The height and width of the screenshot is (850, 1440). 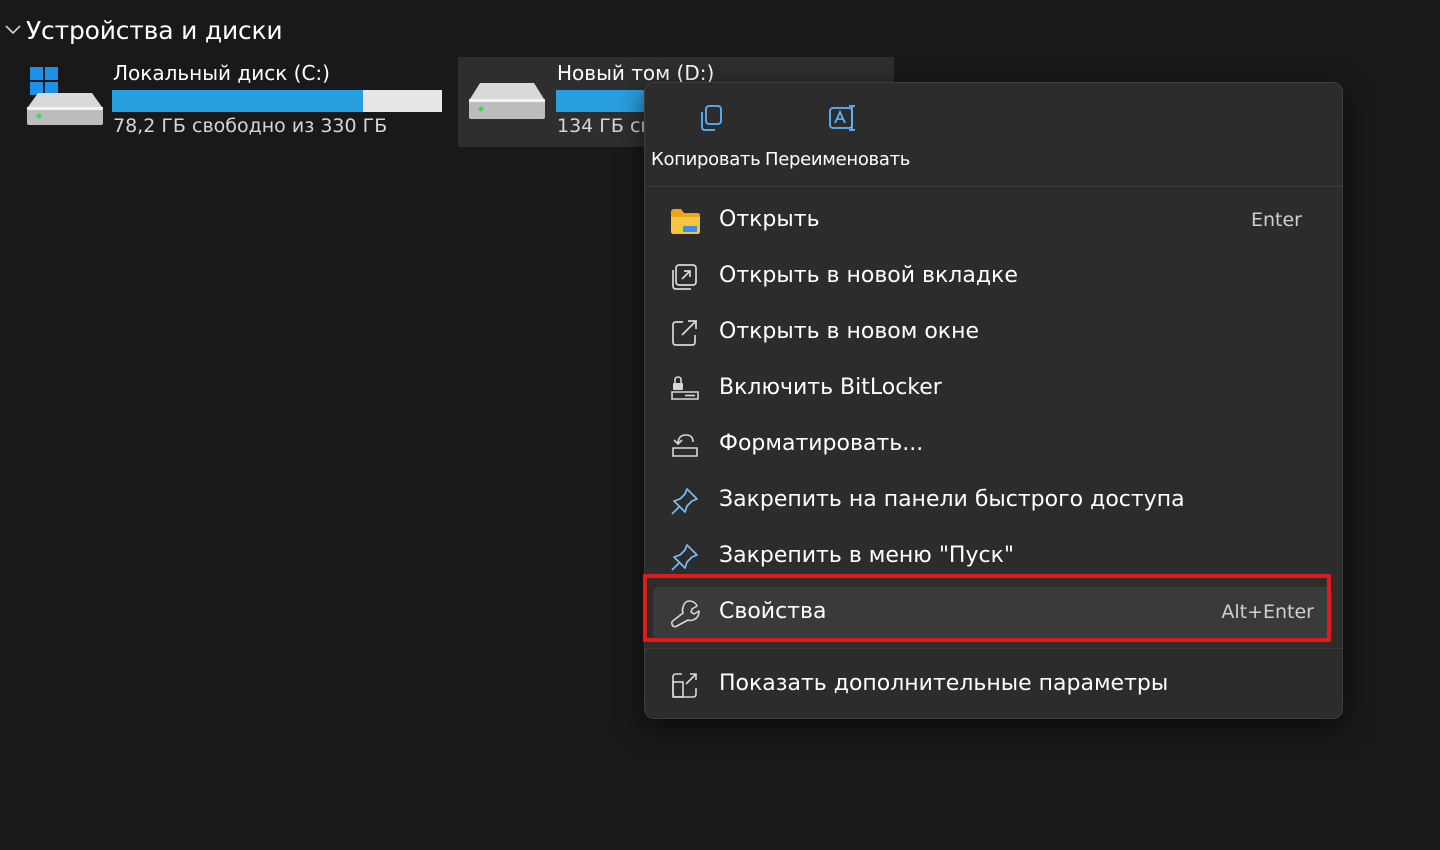 What do you see at coordinates (707, 134) in the screenshot?
I see `copy-button: Копировать` at bounding box center [707, 134].